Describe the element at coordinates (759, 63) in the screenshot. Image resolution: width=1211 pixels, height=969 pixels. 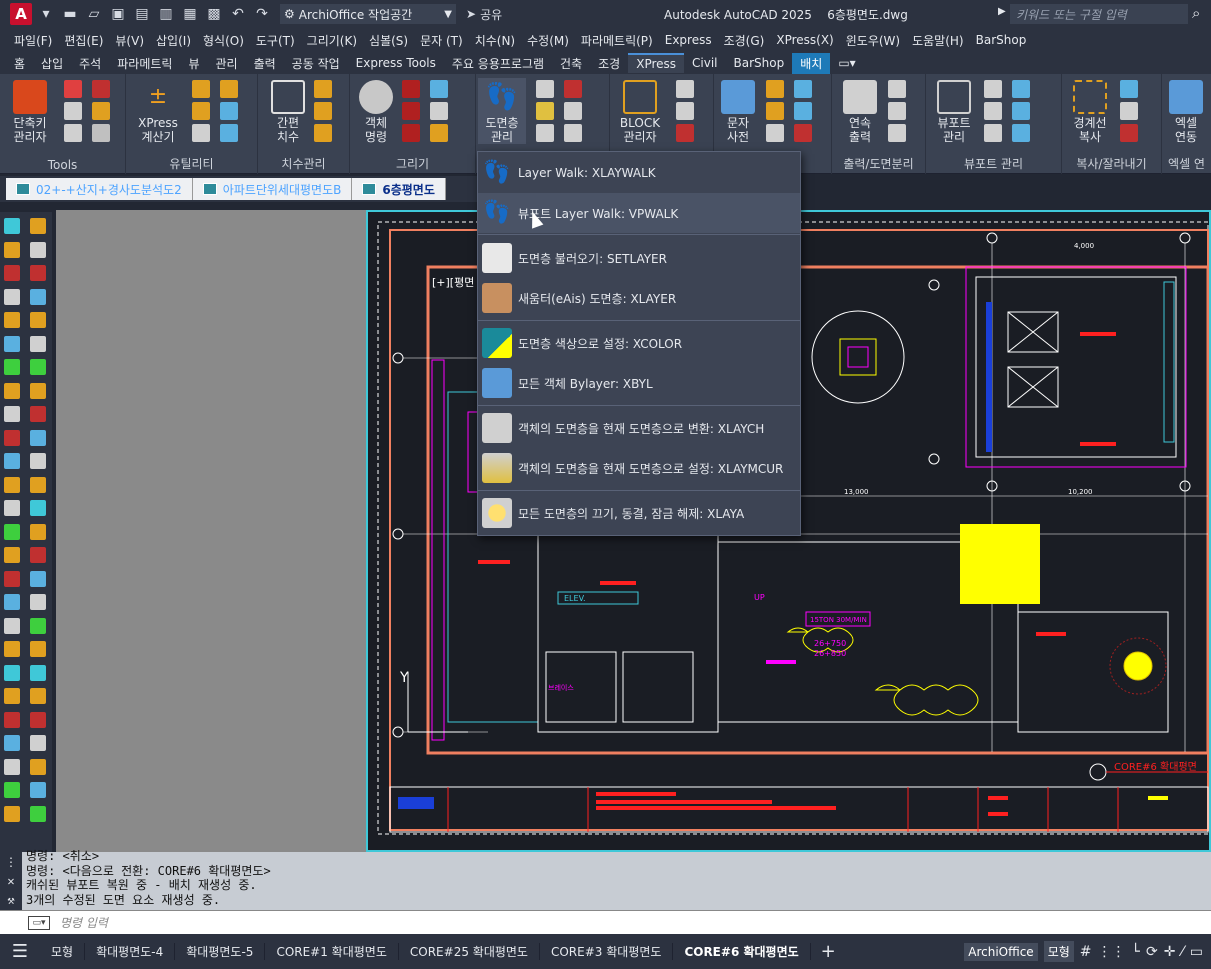
I see `ribbon-tab: BarShop` at that location.